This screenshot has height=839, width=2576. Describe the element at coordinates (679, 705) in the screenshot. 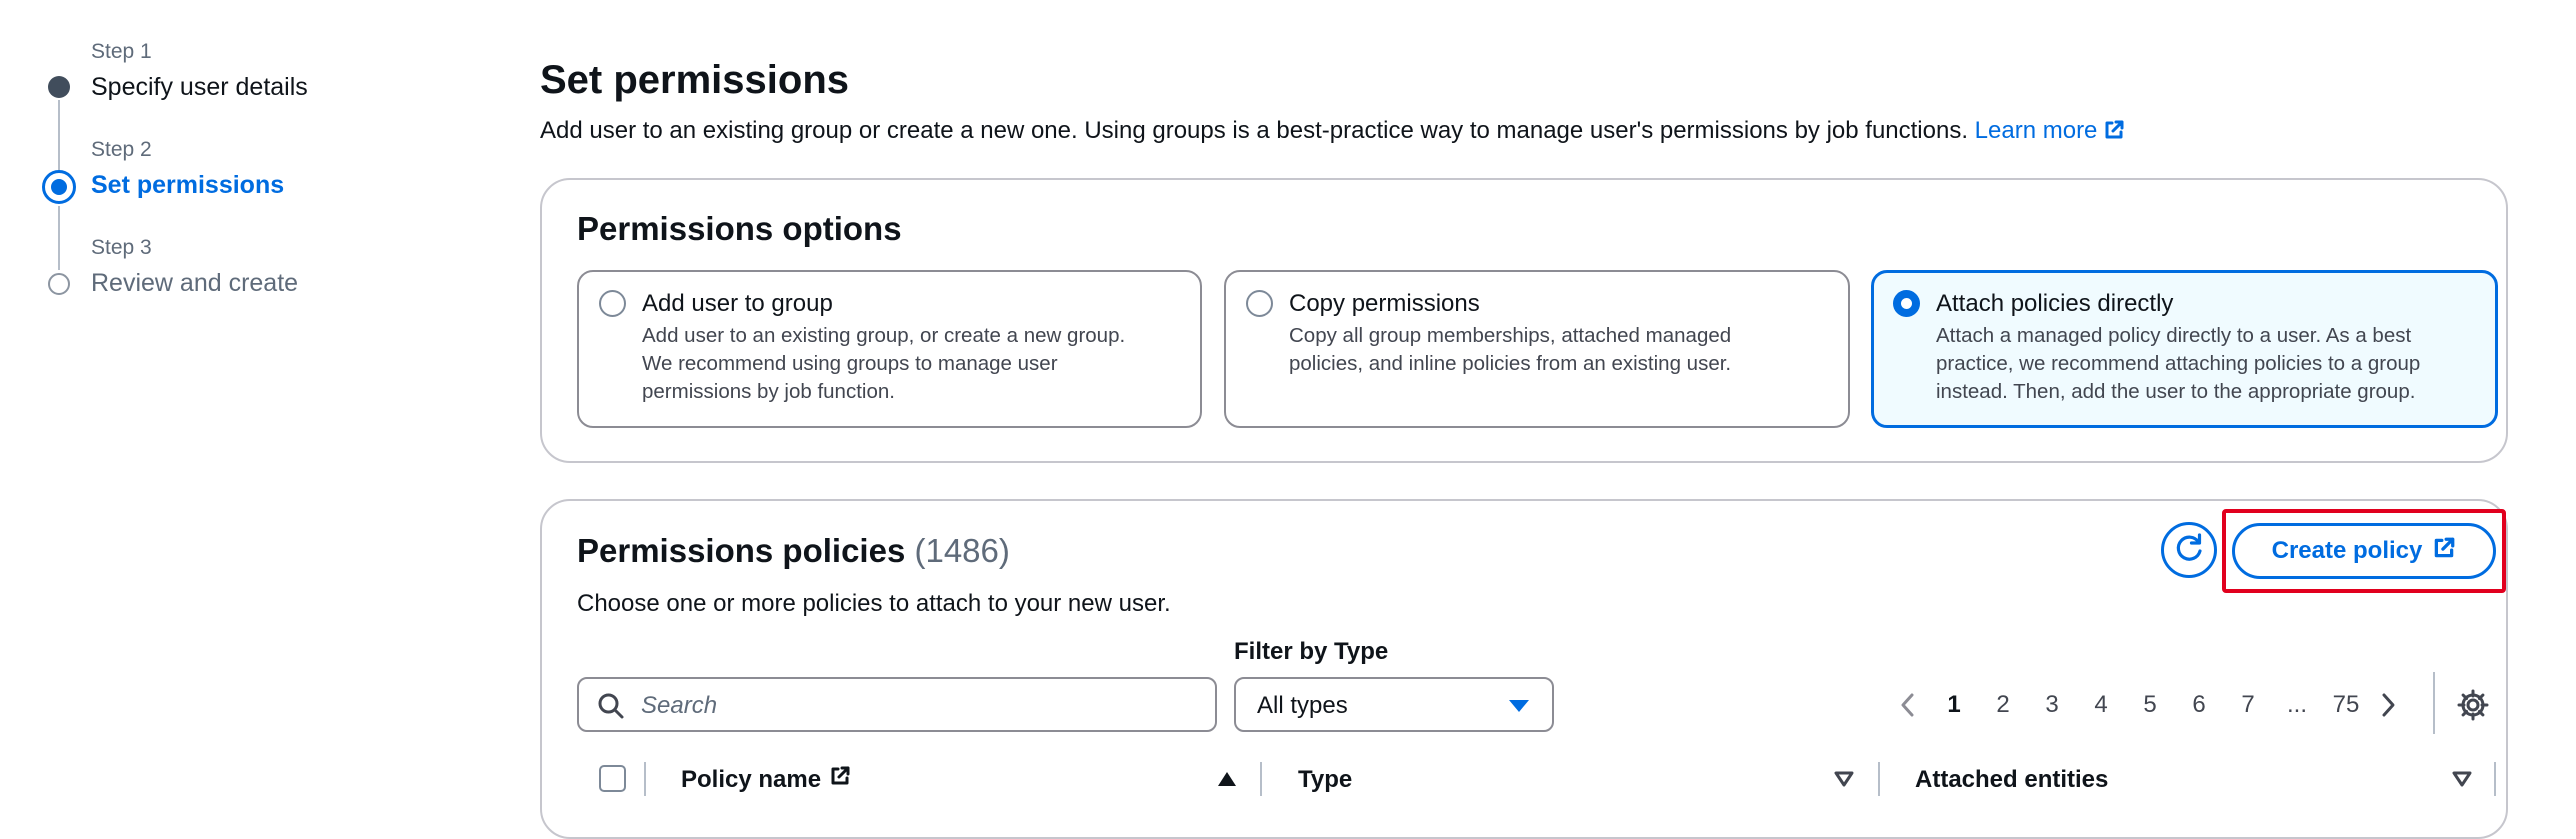

I see `search-placeholder: Search` at that location.